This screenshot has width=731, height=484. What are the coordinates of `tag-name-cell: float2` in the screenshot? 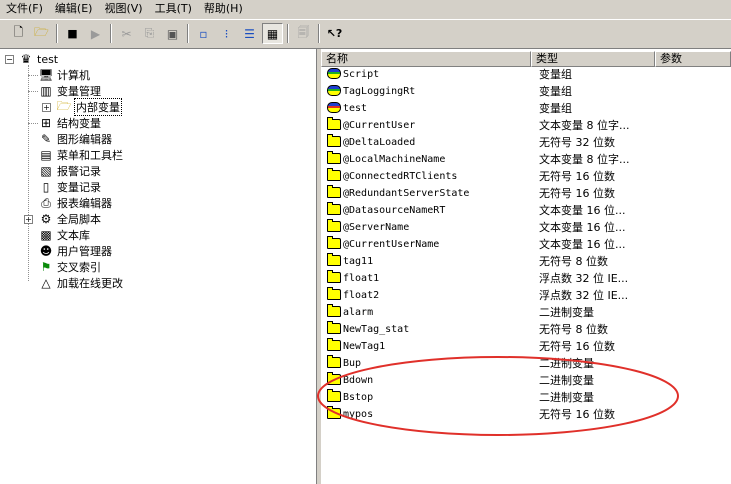 It's located at (361, 295).